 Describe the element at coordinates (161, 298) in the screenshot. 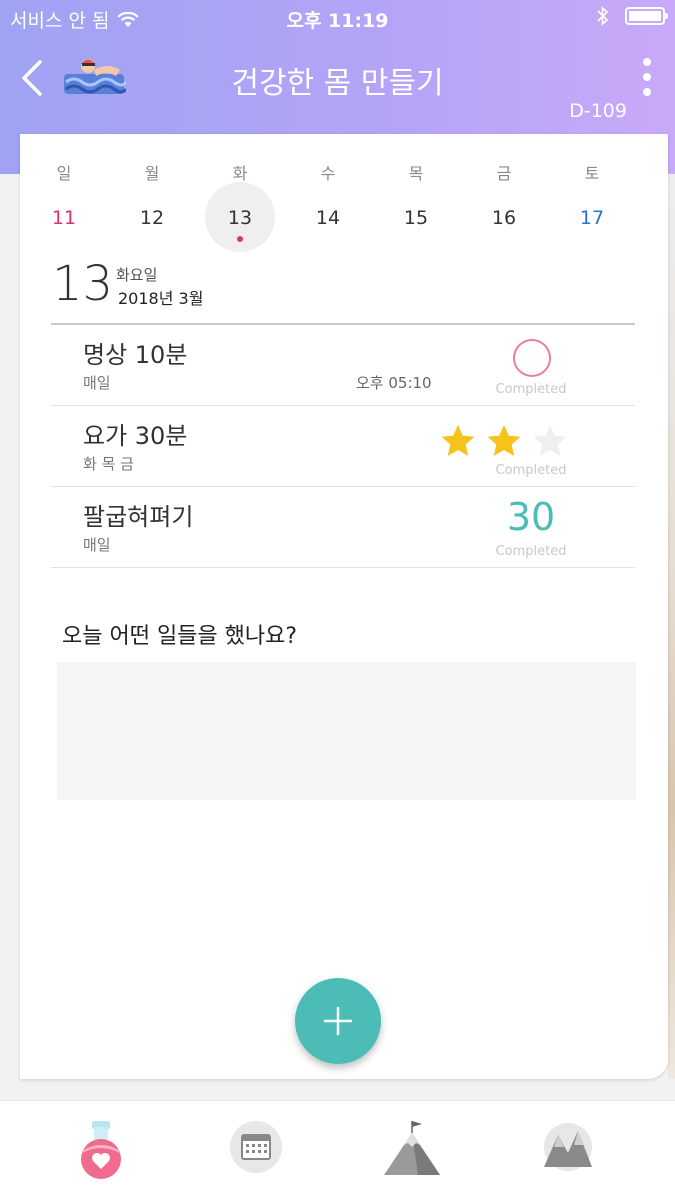

I see `selected-year-month: 2018년 3월` at that location.